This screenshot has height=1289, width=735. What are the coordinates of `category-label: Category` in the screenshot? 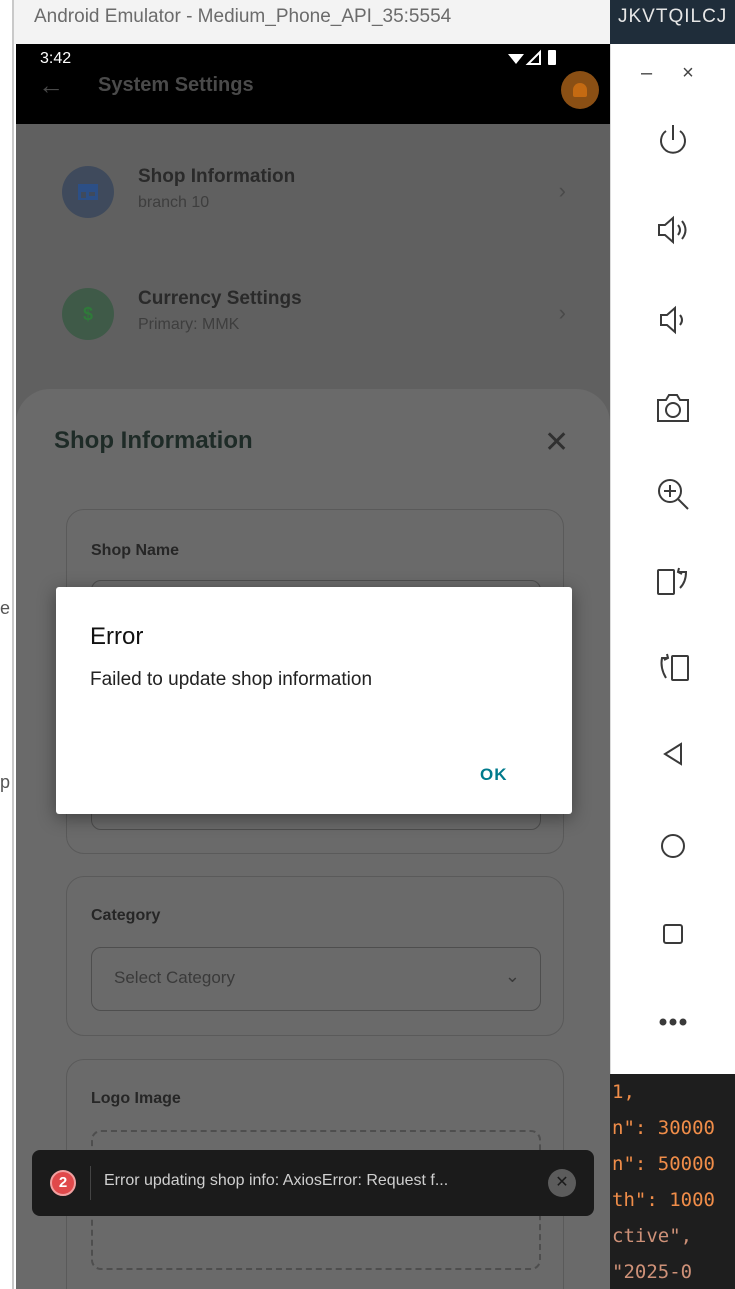 It's located at (126, 915).